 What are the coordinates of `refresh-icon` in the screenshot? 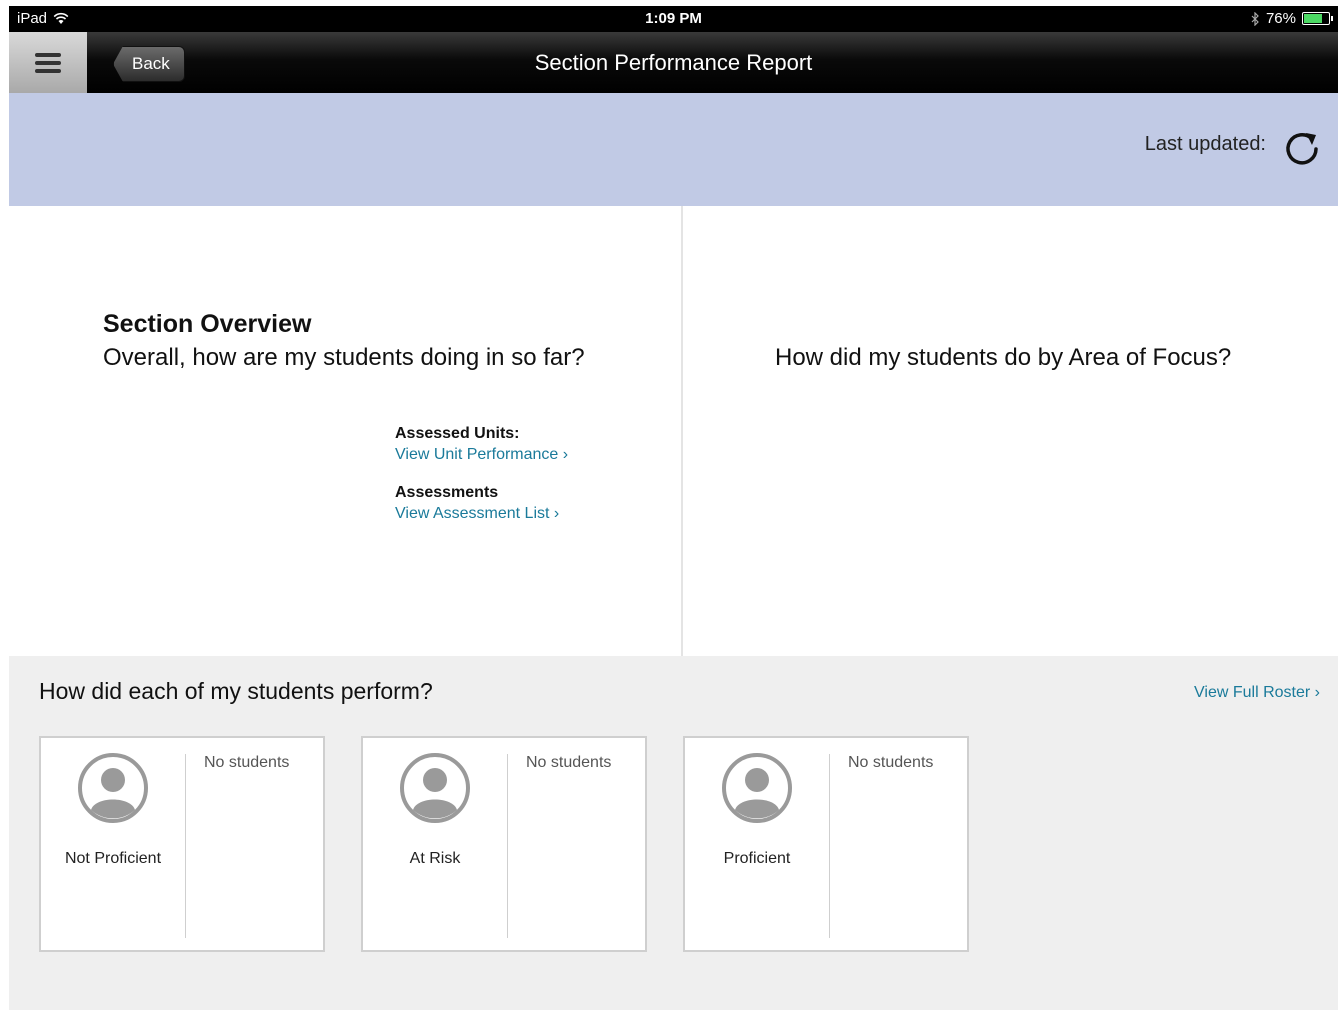 It's located at (1302, 149).